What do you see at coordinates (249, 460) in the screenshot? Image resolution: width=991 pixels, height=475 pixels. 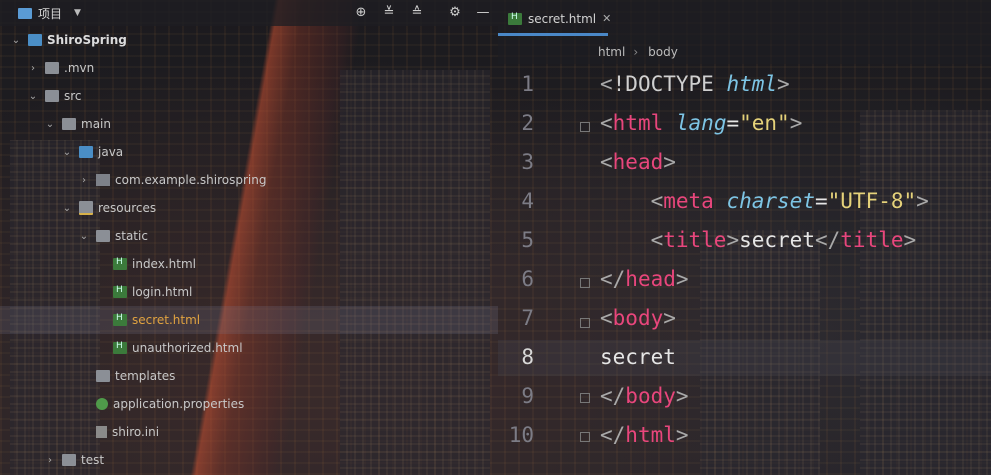 I see `tree-item: › test` at bounding box center [249, 460].